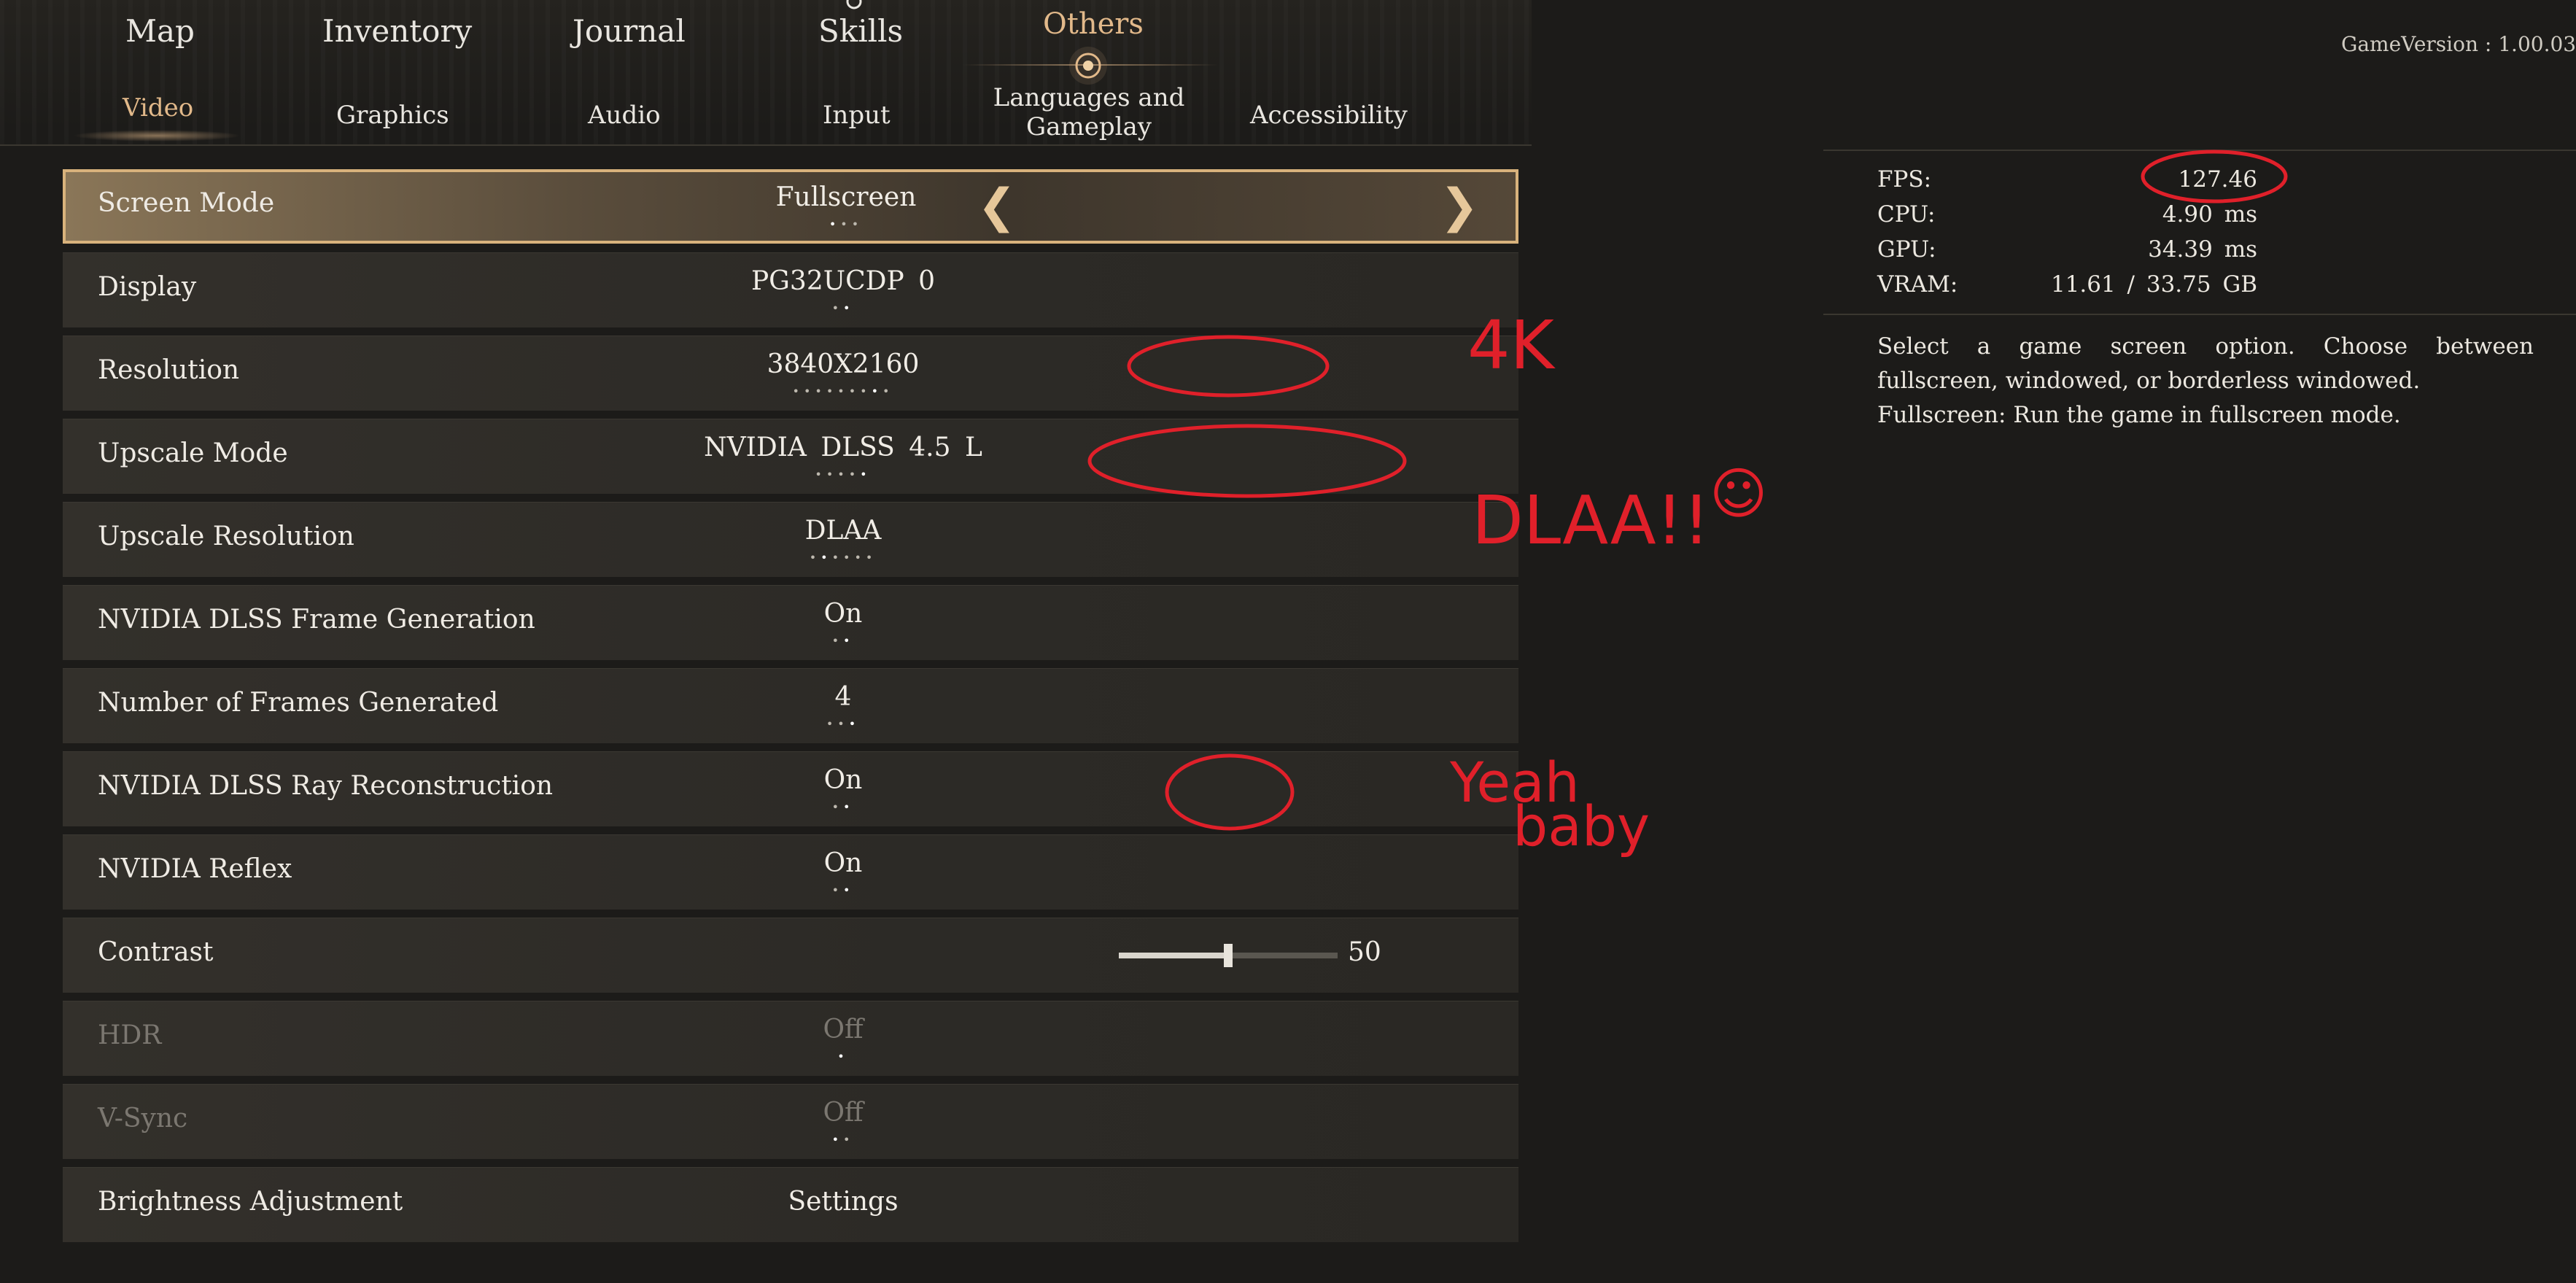 This screenshot has height=1283, width=2576. I want to click on annotation-baby: baby, so click(1582, 826).